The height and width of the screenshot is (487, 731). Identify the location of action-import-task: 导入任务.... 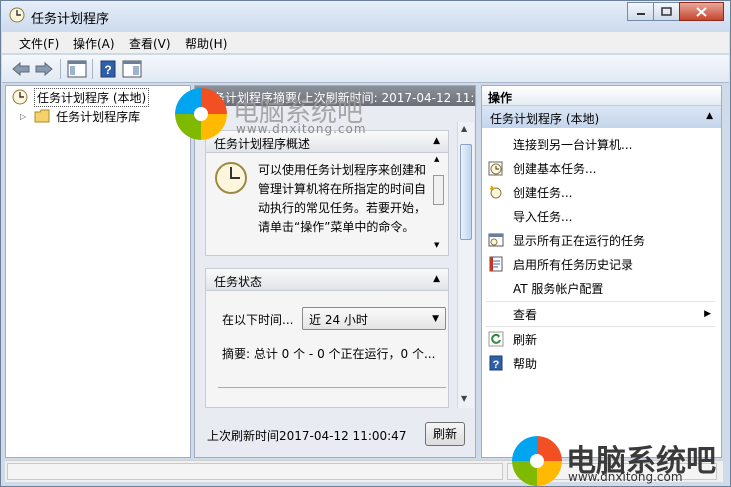
(530, 216).